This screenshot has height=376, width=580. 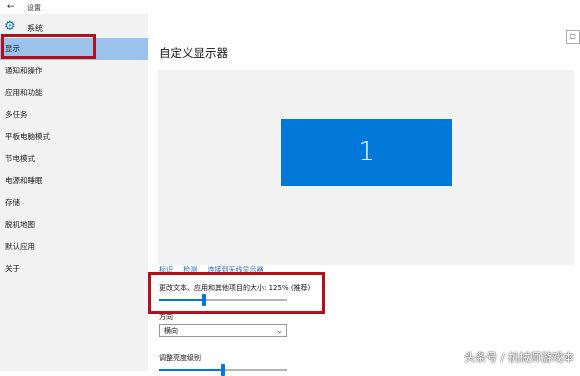 What do you see at coordinates (74, 181) in the screenshot?
I see `sidebar-item-power-sleep: 电源和睡眠` at bounding box center [74, 181].